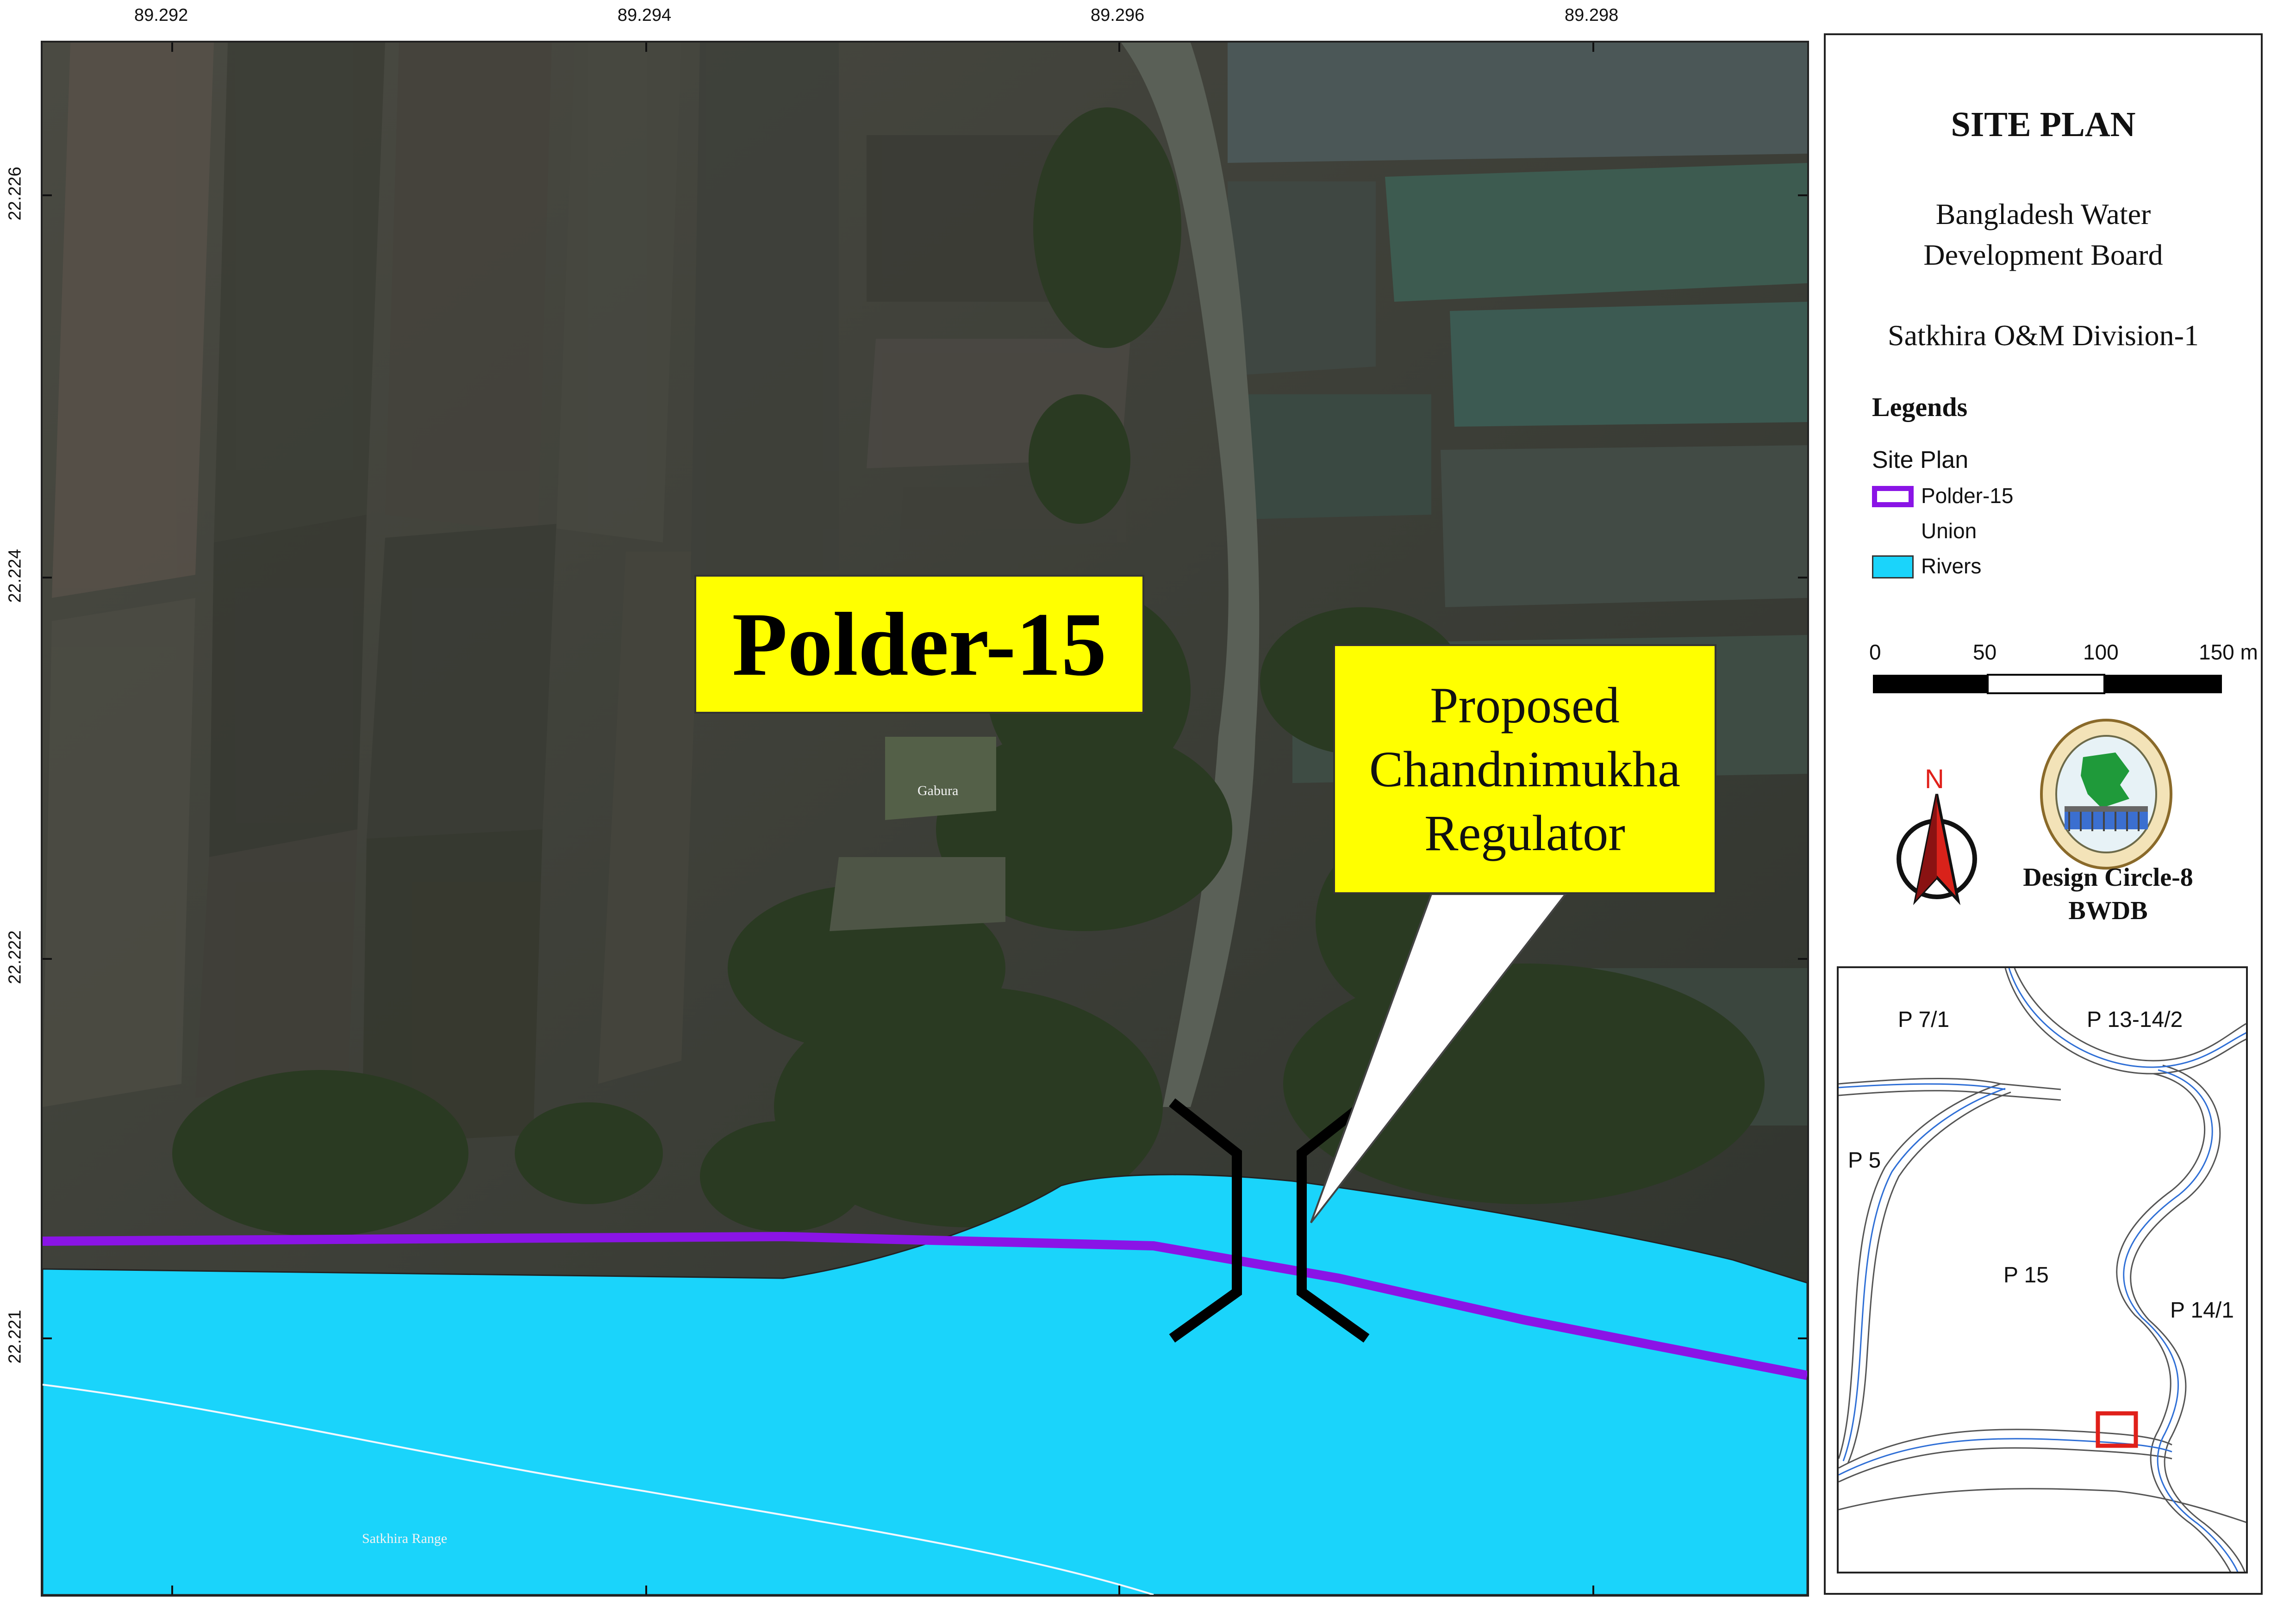  Describe the element at coordinates (161, 15) in the screenshot. I see `longitude-label: 89.292` at that location.